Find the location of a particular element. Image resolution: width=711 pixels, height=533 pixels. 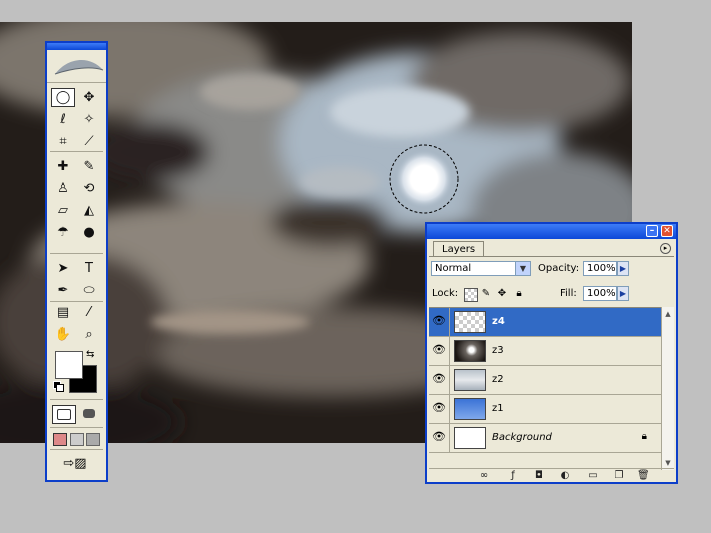

chevron-down-icon: ▼ is located at coordinates (522, 268).